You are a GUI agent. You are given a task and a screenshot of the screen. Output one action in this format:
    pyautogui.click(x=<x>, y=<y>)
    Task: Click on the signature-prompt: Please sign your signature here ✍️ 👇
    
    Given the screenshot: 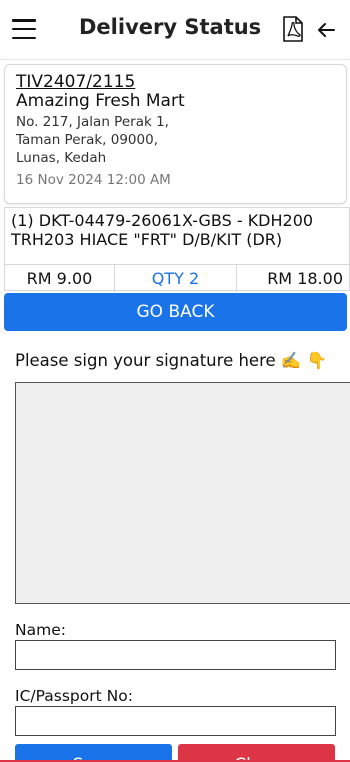 What is the action you would take?
    pyautogui.click(x=171, y=360)
    